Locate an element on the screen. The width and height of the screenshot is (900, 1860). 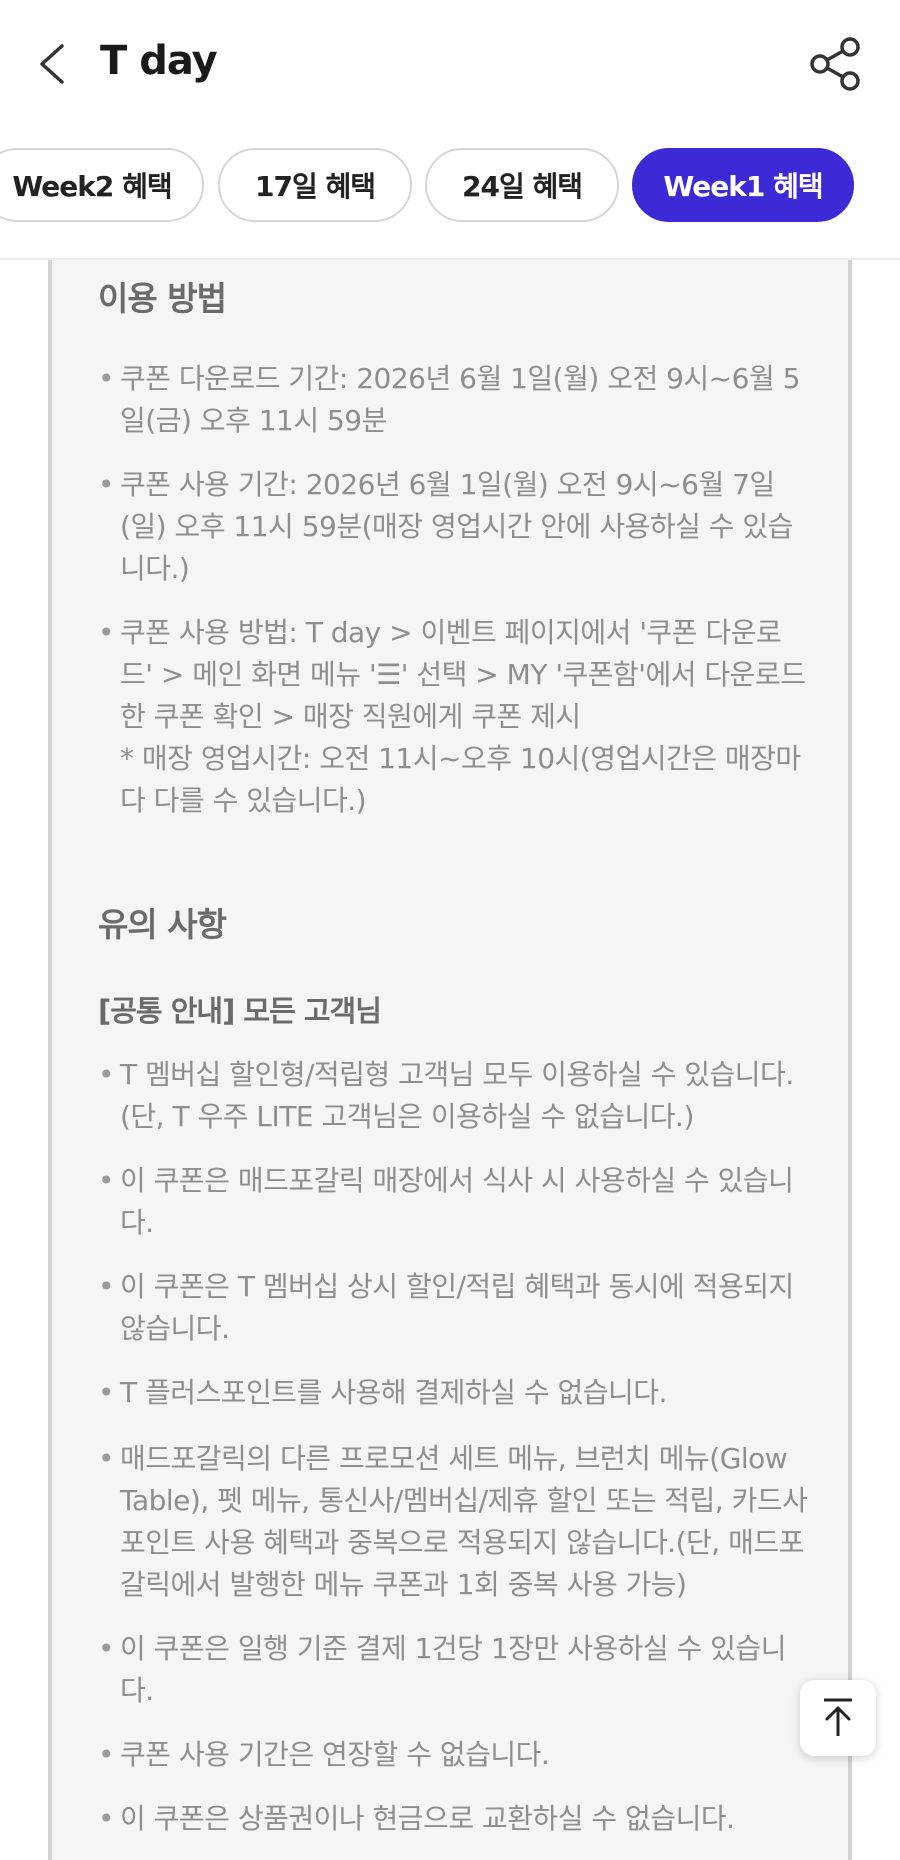
page-title: T day is located at coordinates (159, 61).